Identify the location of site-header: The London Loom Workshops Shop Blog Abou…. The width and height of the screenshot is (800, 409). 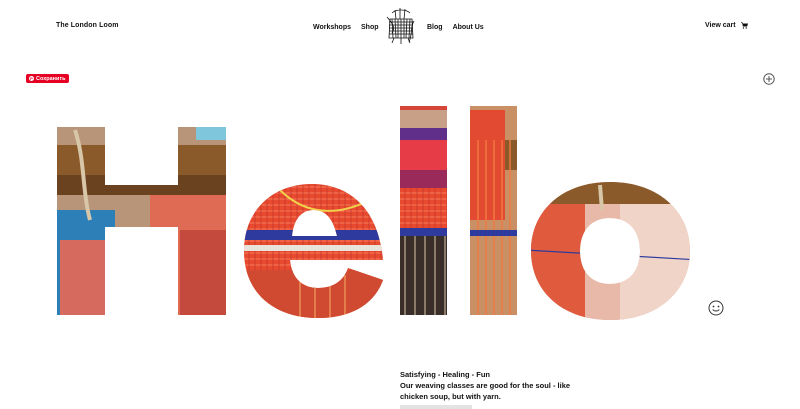
(400, 26).